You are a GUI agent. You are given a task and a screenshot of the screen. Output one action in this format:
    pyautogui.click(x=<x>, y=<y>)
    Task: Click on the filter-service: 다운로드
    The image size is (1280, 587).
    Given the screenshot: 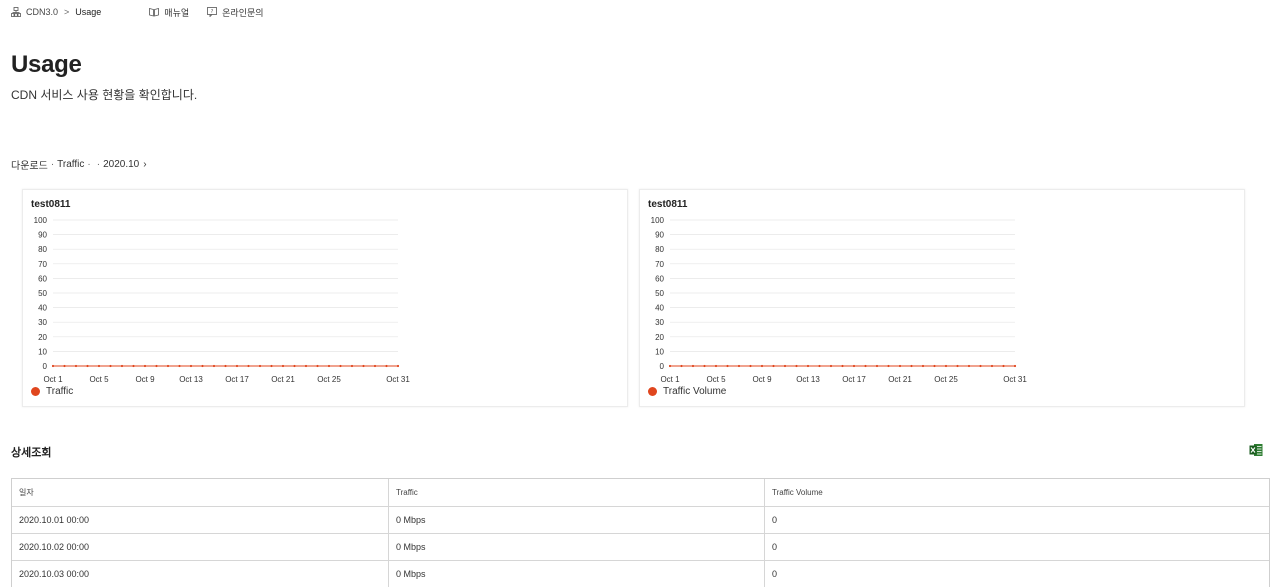 What is the action you would take?
    pyautogui.click(x=29, y=166)
    